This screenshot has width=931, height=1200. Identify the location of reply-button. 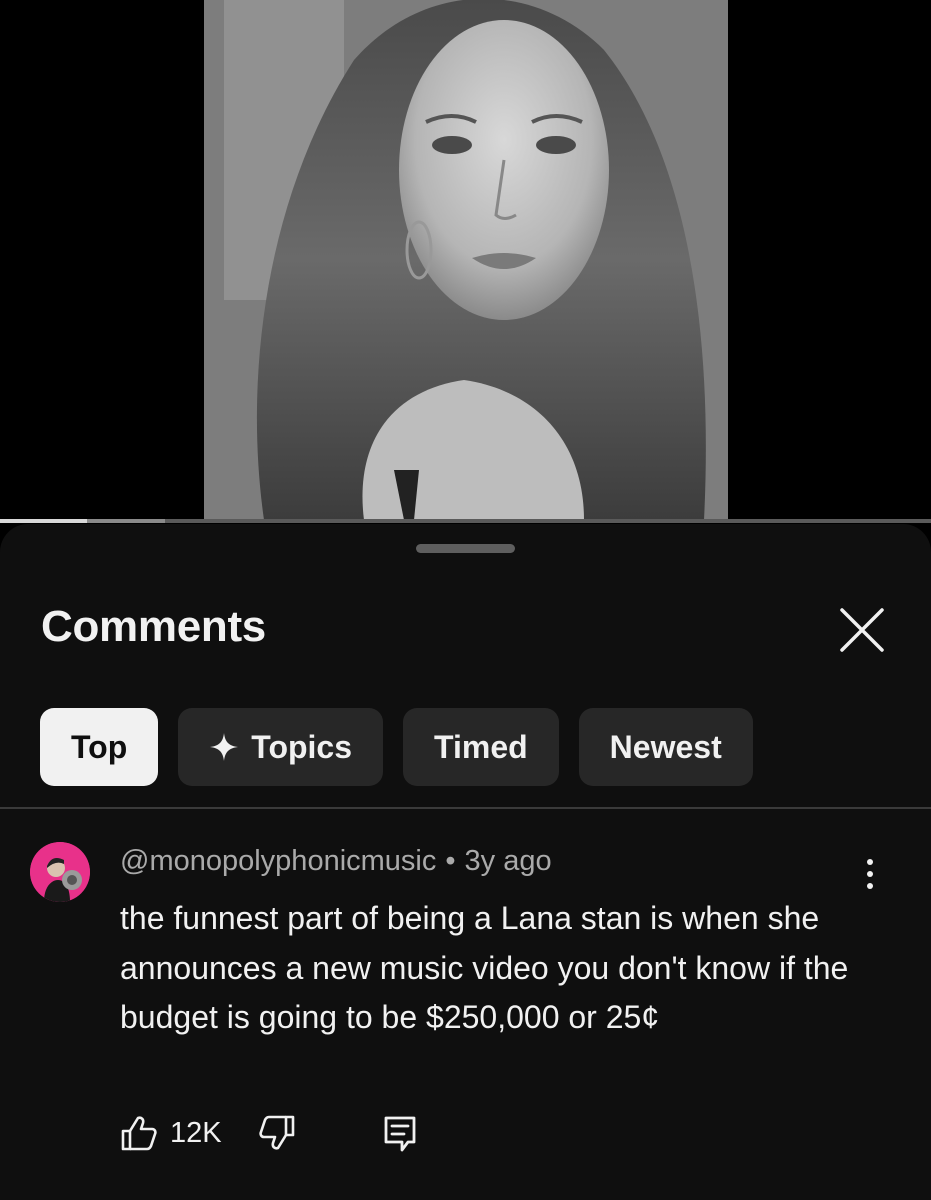
(400, 1134).